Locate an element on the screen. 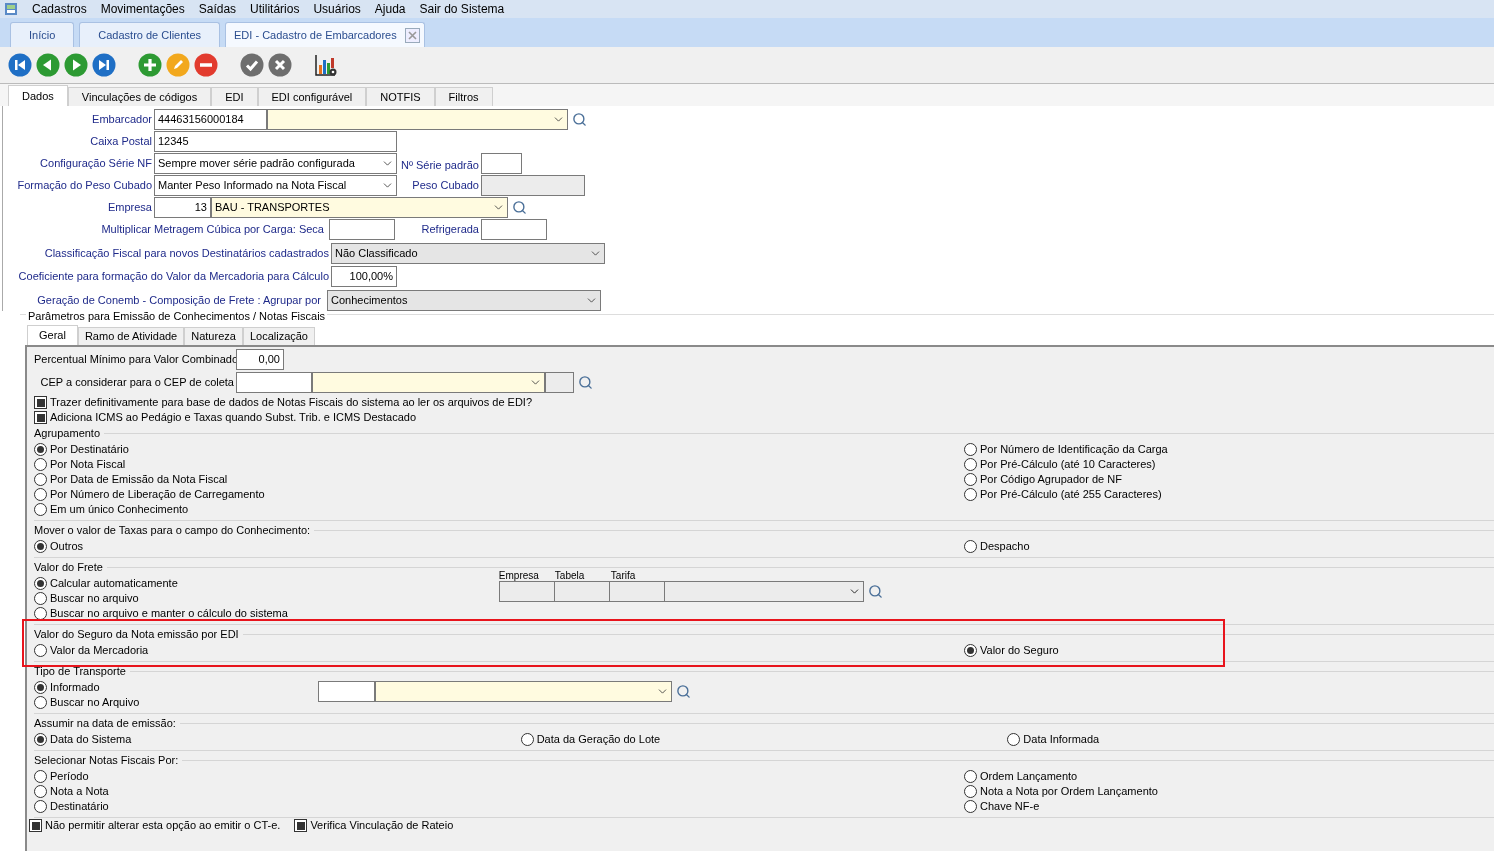 Image resolution: width=1494 pixels, height=851 pixels. radio-option: Despacho is located at coordinates (997, 546).